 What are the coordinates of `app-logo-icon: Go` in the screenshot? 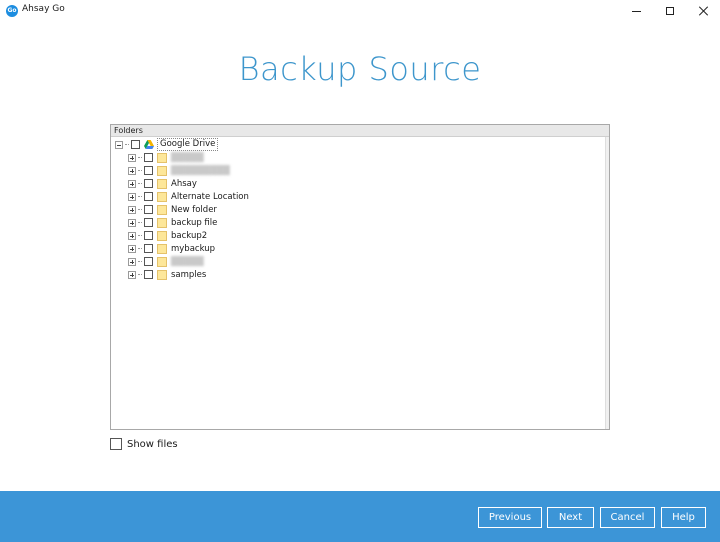 It's located at (12, 11).